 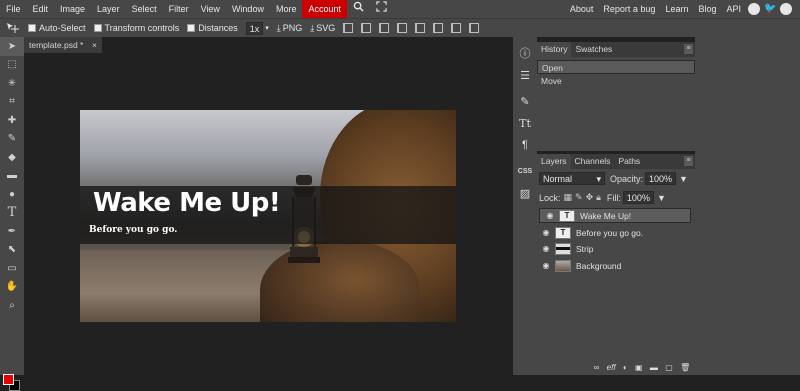 What do you see at coordinates (267, 28) in the screenshot?
I see `chevron-down-icon: ▾` at bounding box center [267, 28].